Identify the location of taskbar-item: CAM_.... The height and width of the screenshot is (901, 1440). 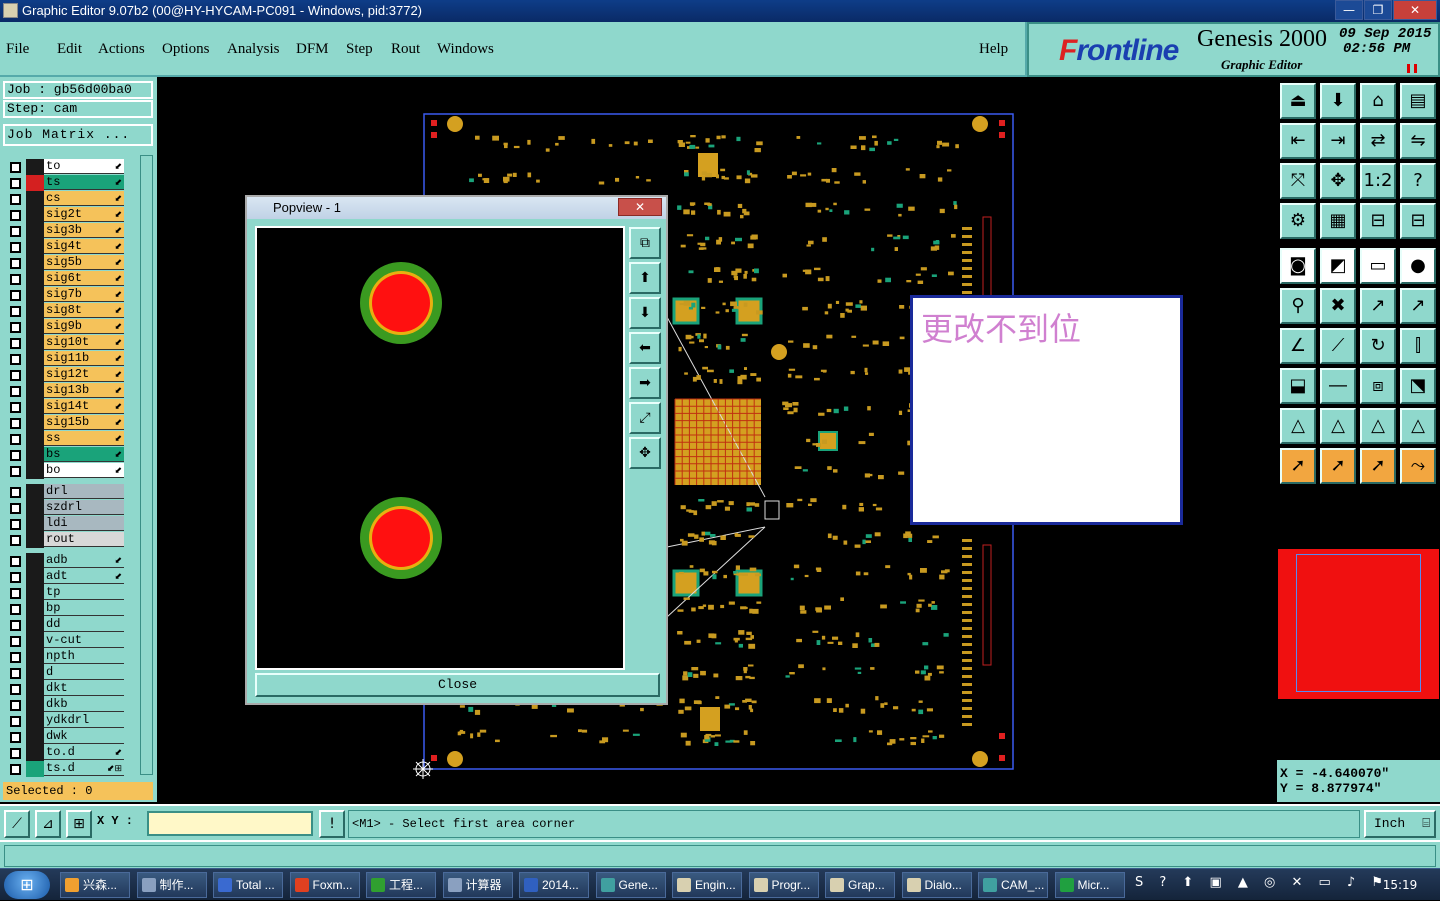
(1013, 885).